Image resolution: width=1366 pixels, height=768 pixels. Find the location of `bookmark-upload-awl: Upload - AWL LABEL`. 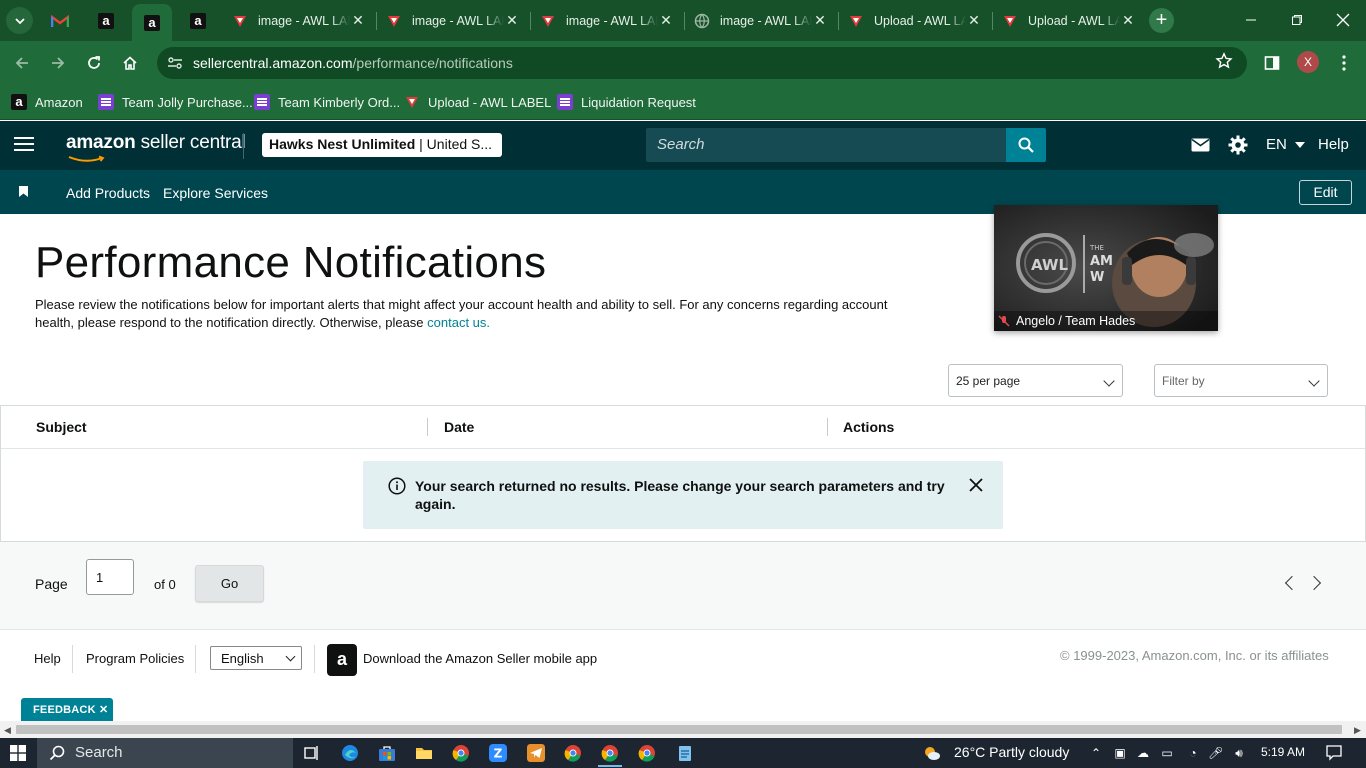

bookmark-upload-awl: Upload - AWL LABEL is located at coordinates (477, 102).